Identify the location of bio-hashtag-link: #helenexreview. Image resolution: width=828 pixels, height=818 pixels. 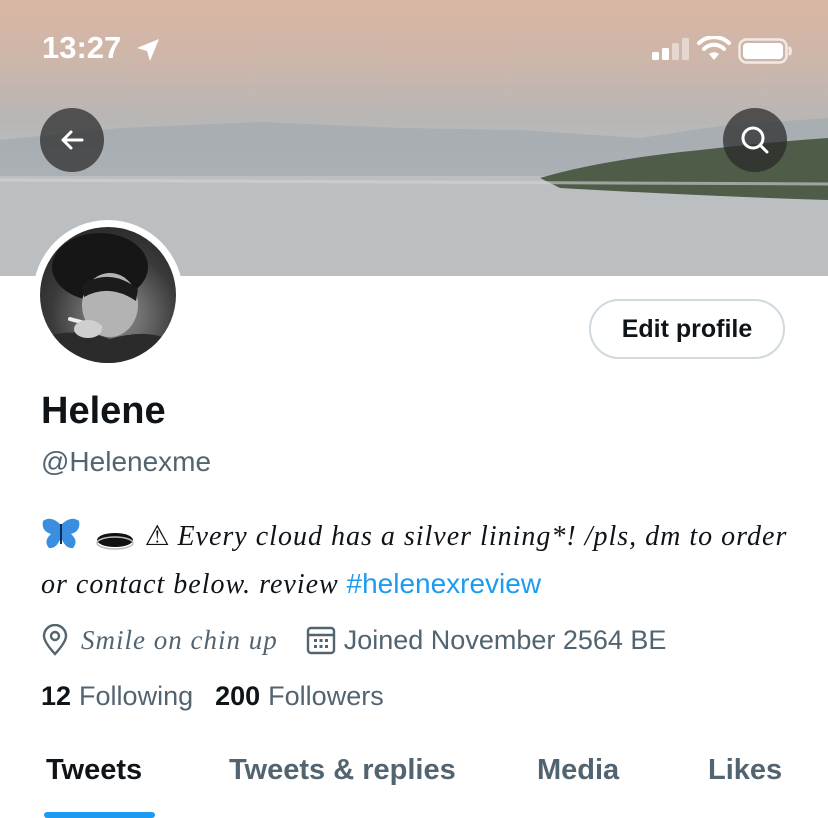
(444, 583).